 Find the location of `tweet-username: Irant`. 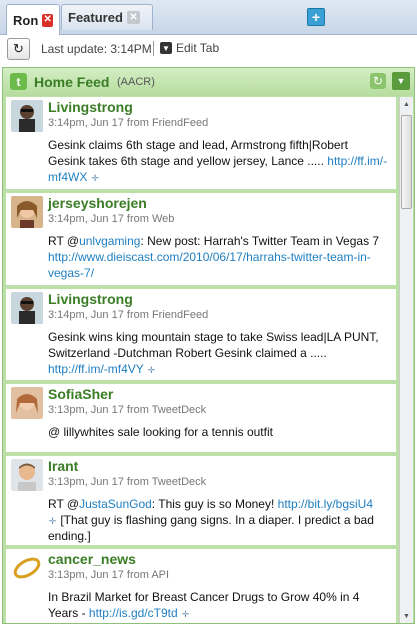

tweet-username: Irant is located at coordinates (63, 466).